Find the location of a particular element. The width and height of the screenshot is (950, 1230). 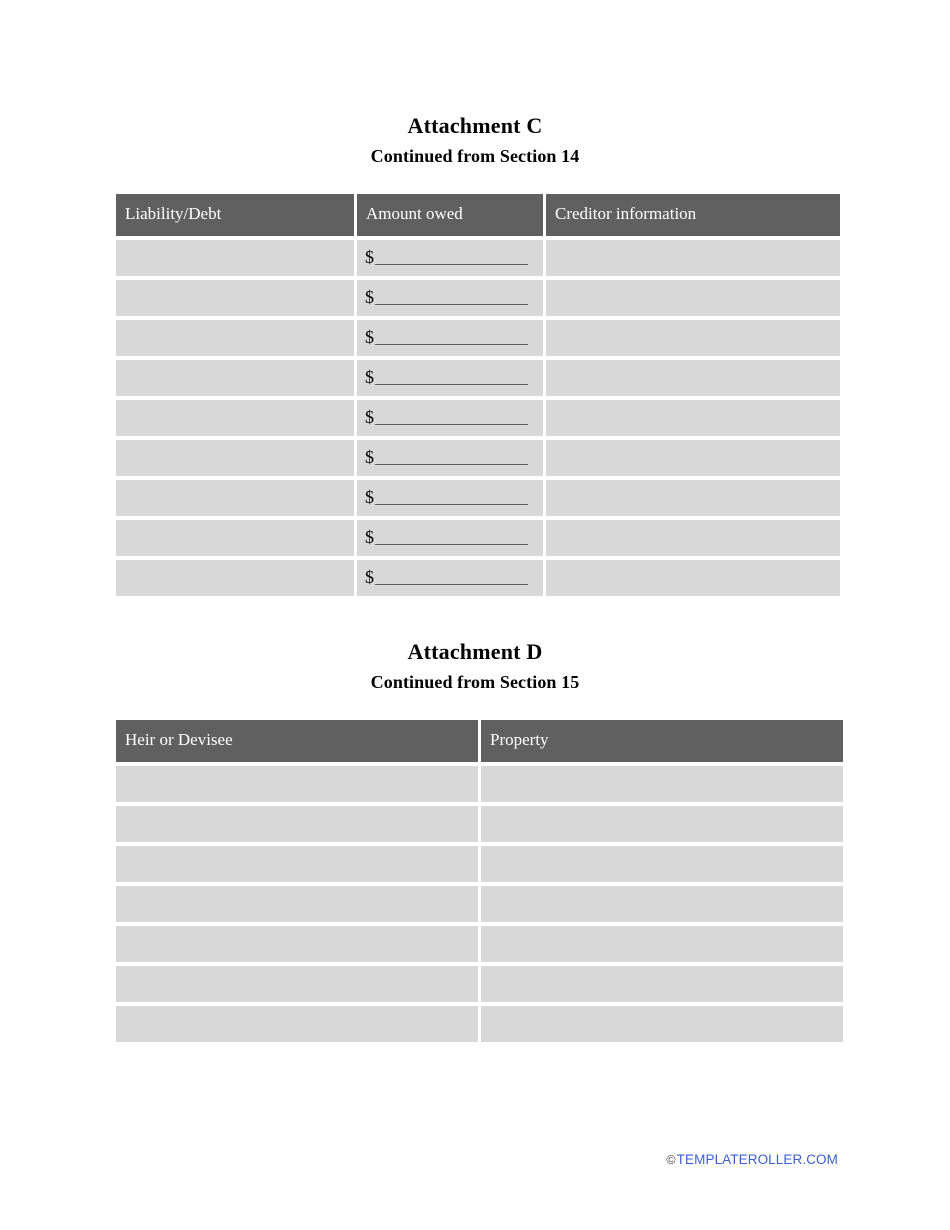

attachment-c-subtitle: Continued from Section 14 is located at coordinates (475, 156).